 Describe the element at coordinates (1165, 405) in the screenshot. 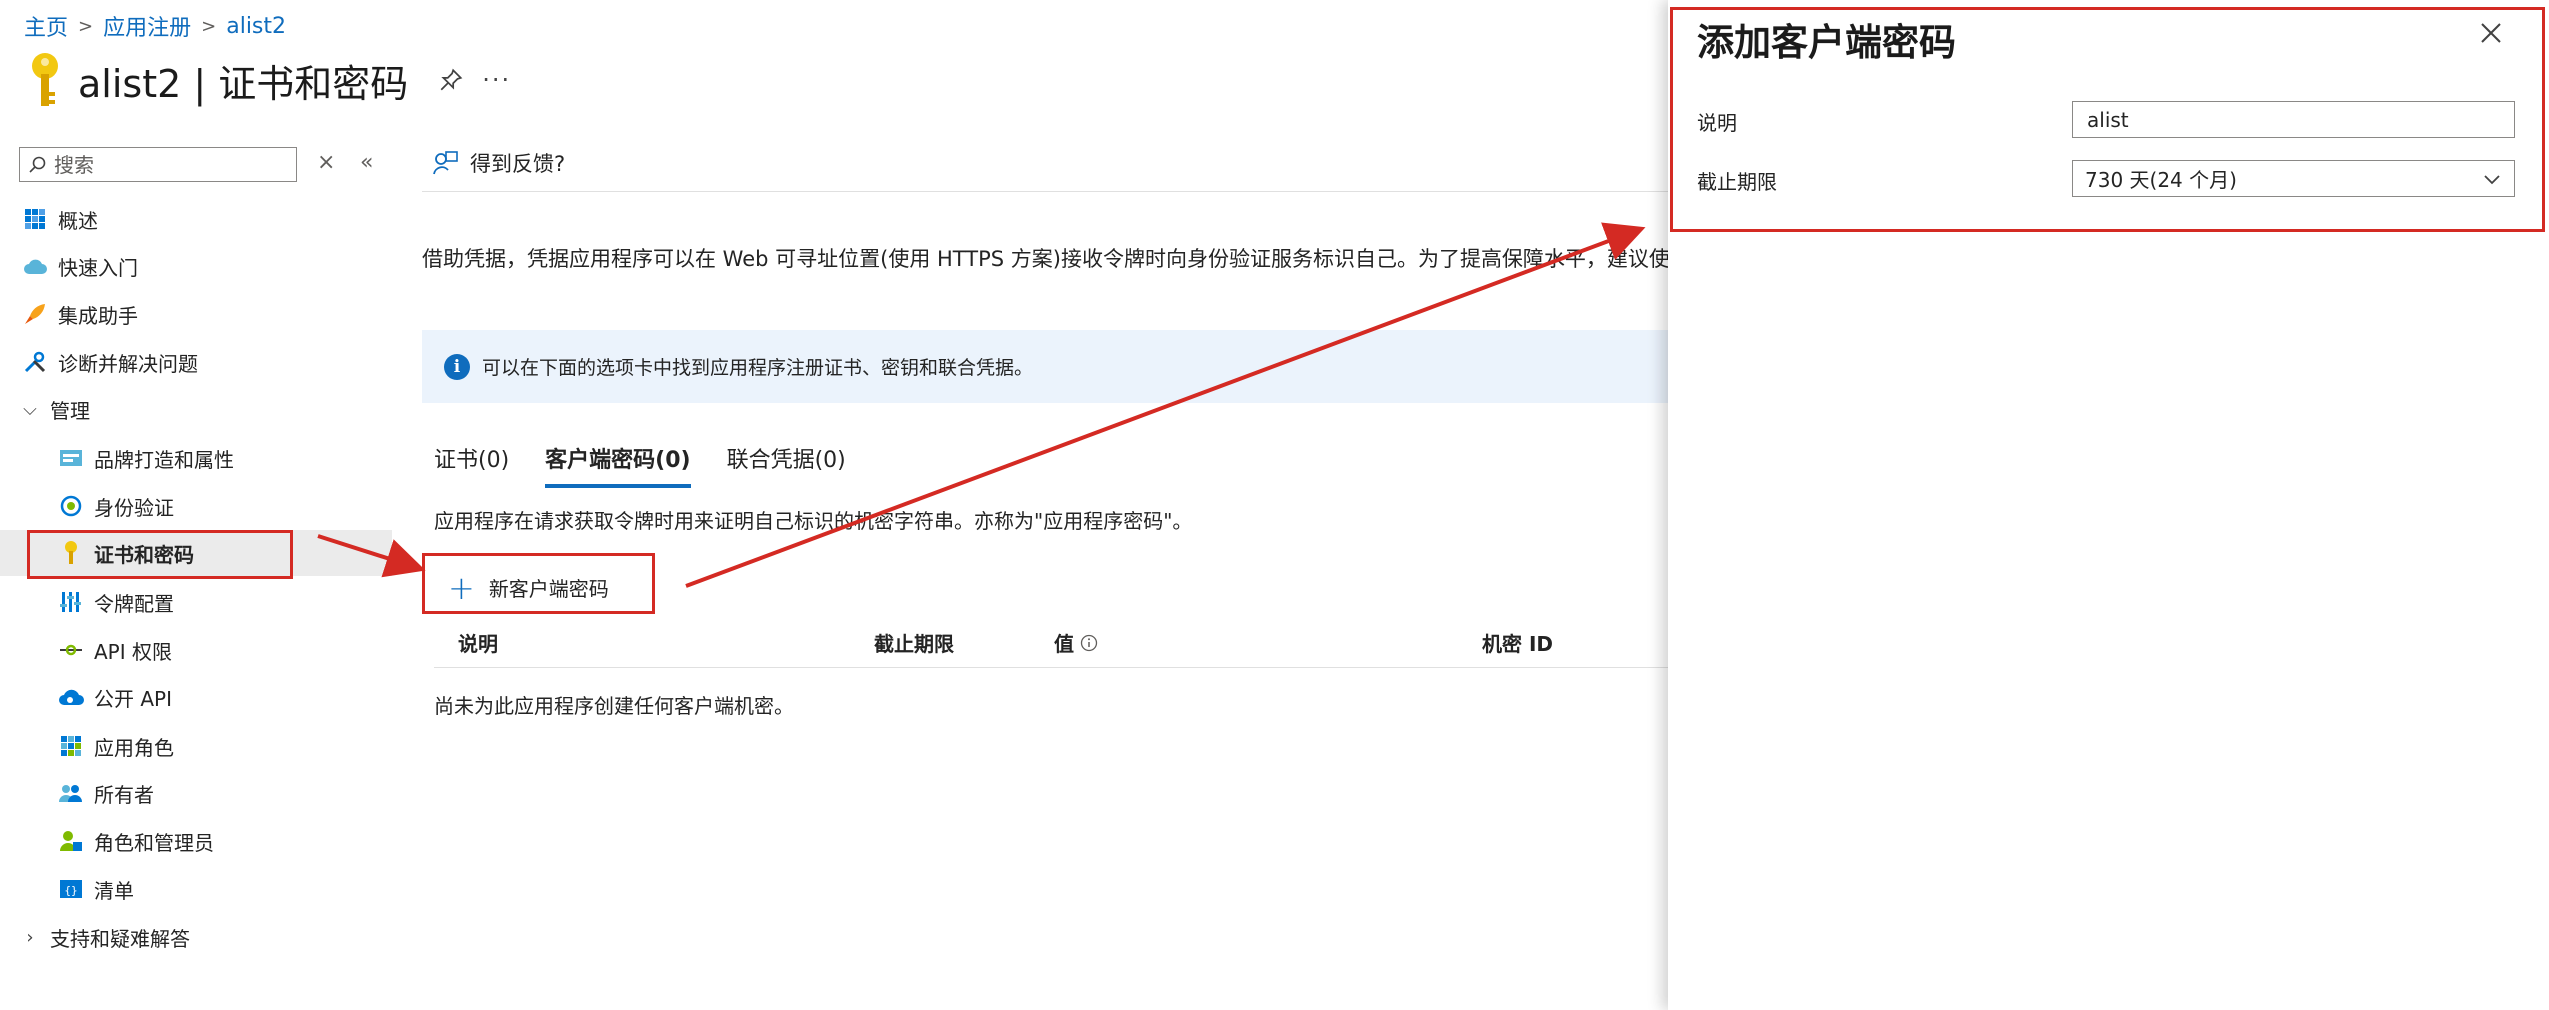

I see `annotation-arrow-to-panel` at that location.